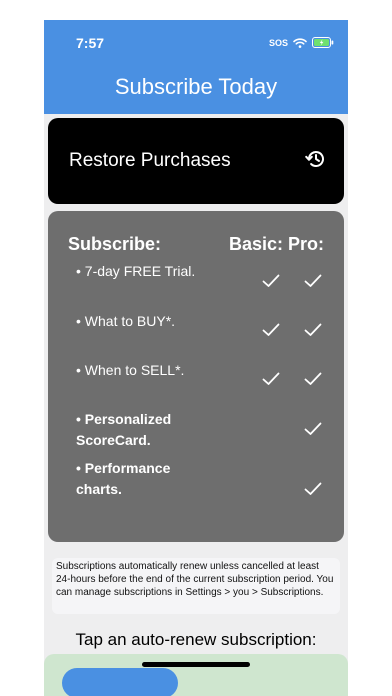 The width and height of the screenshot is (392, 696). I want to click on wifi-icon, so click(300, 42).